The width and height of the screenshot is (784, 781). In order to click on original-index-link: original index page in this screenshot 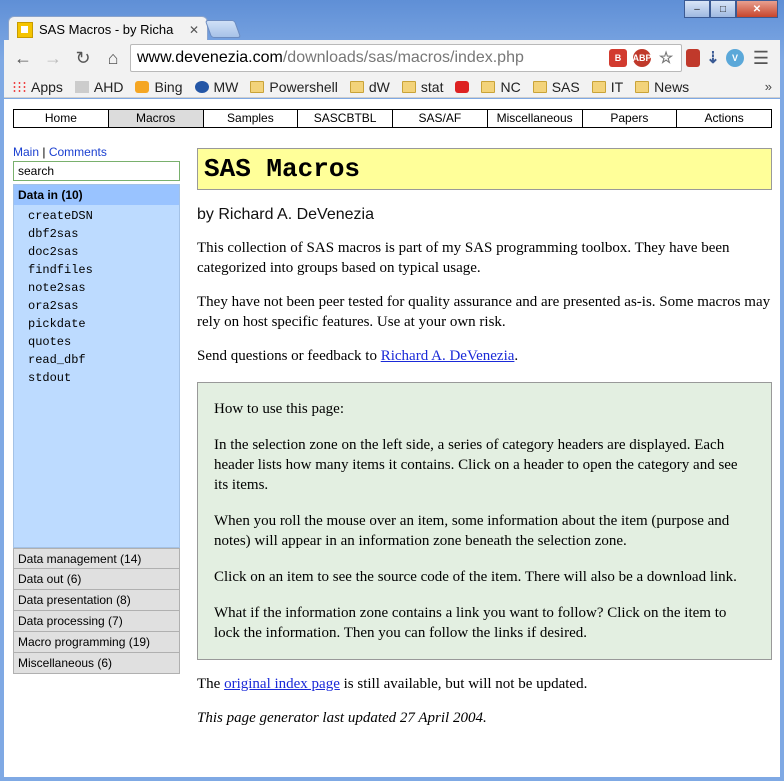, I will do `click(282, 684)`.